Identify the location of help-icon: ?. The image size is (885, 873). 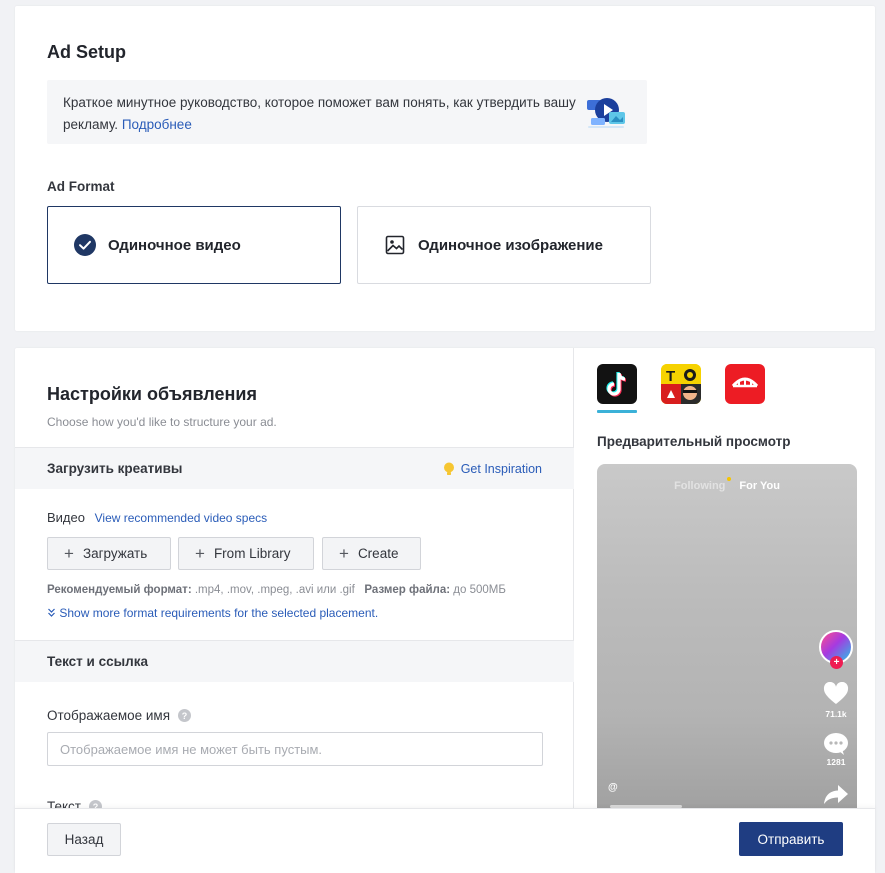
(185, 715).